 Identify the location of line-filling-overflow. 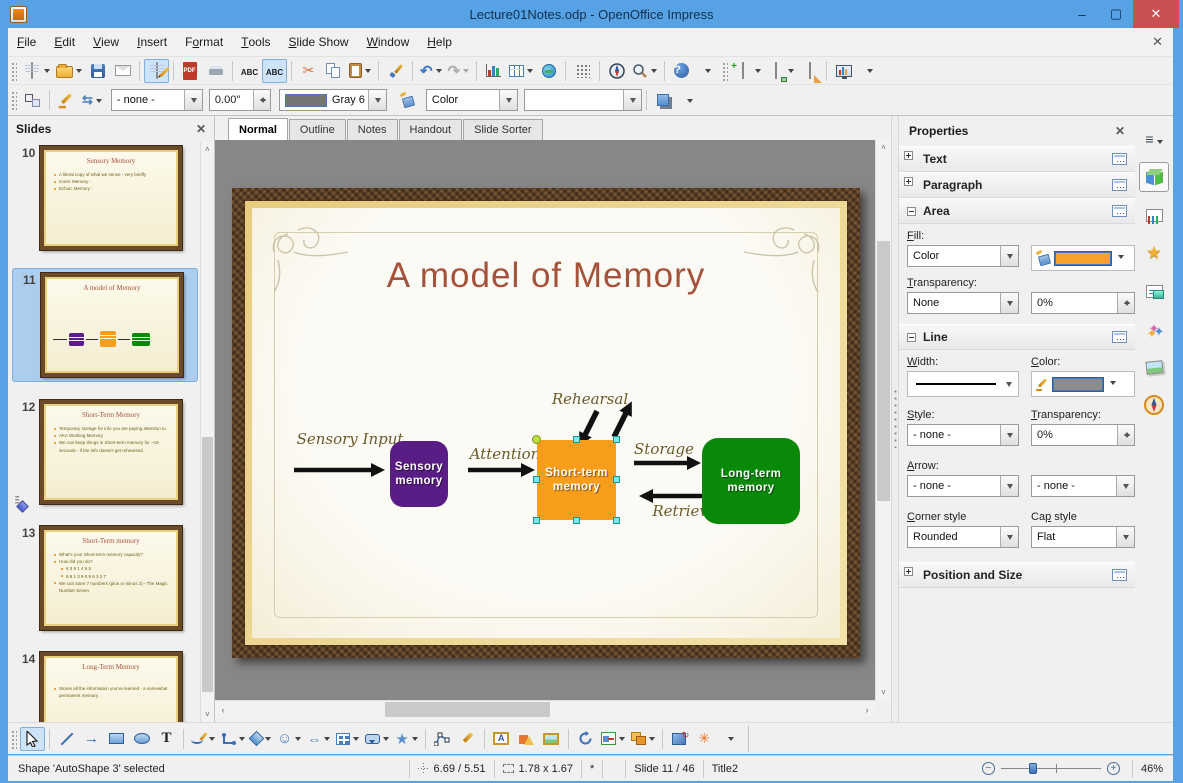
(688, 100).